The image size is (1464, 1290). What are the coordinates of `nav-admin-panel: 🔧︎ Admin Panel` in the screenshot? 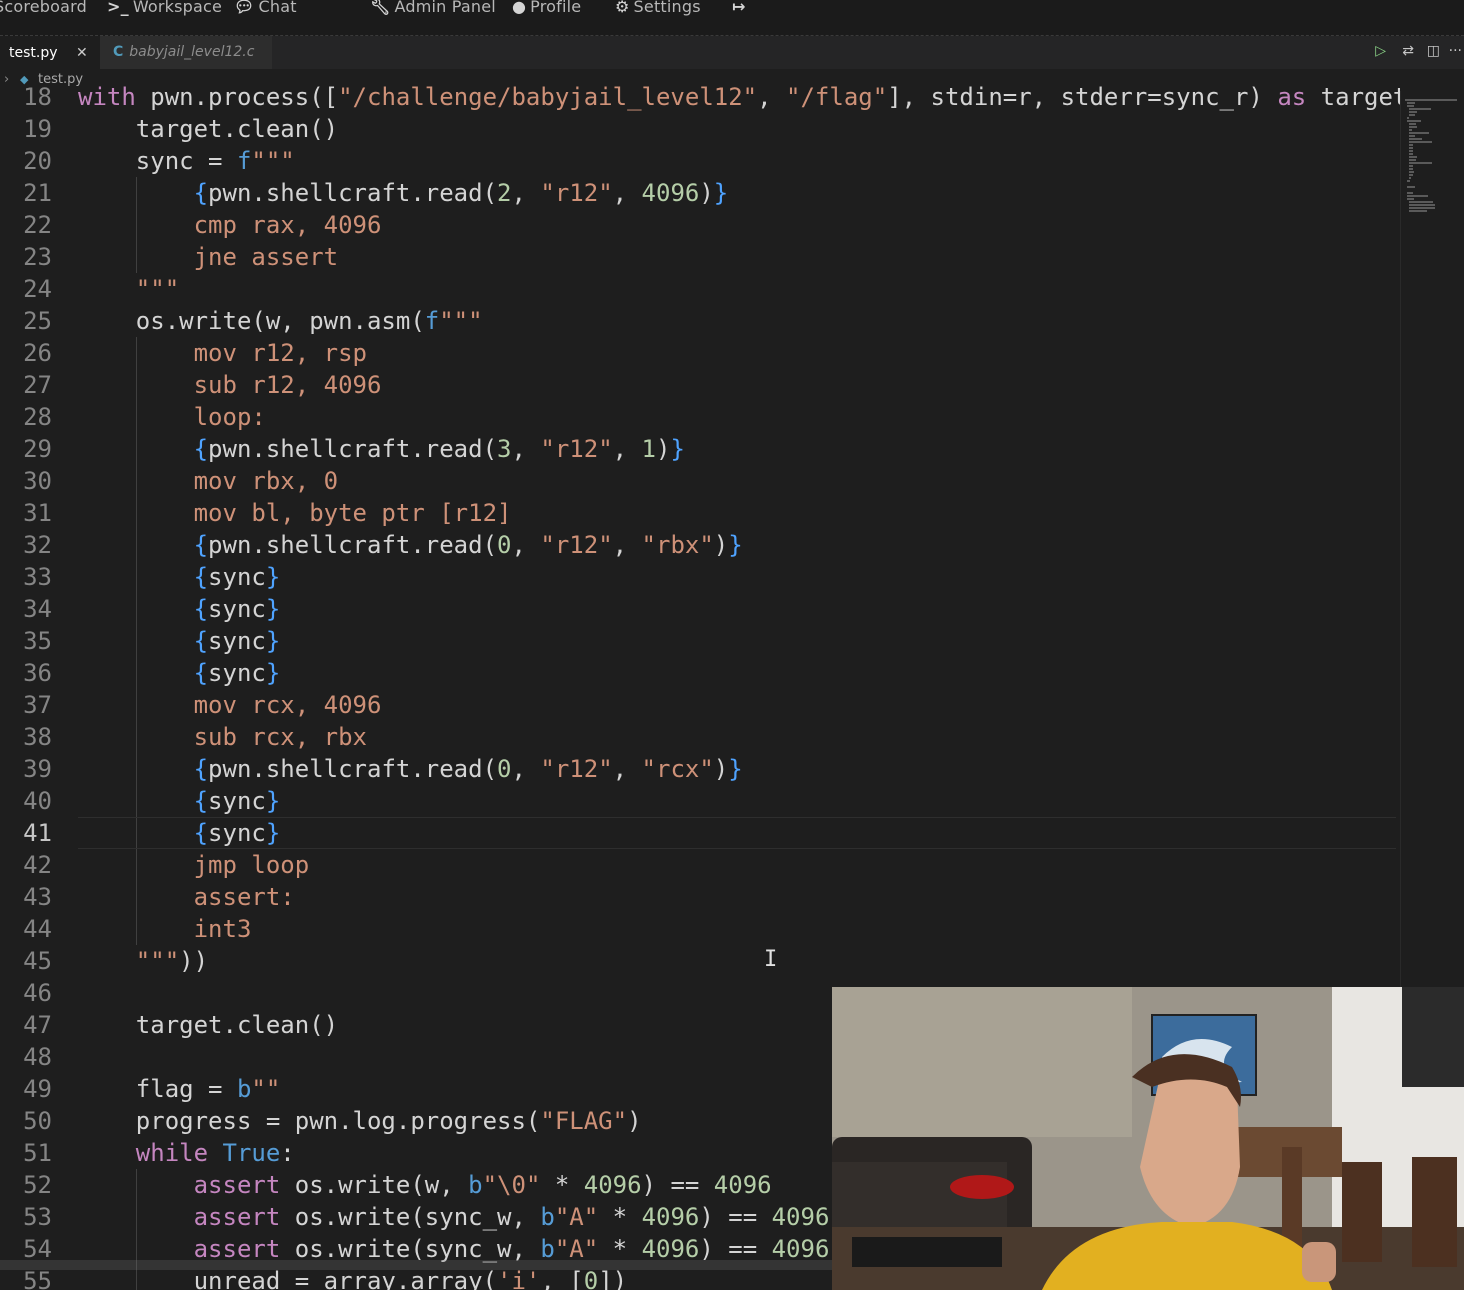 It's located at (433, 9).